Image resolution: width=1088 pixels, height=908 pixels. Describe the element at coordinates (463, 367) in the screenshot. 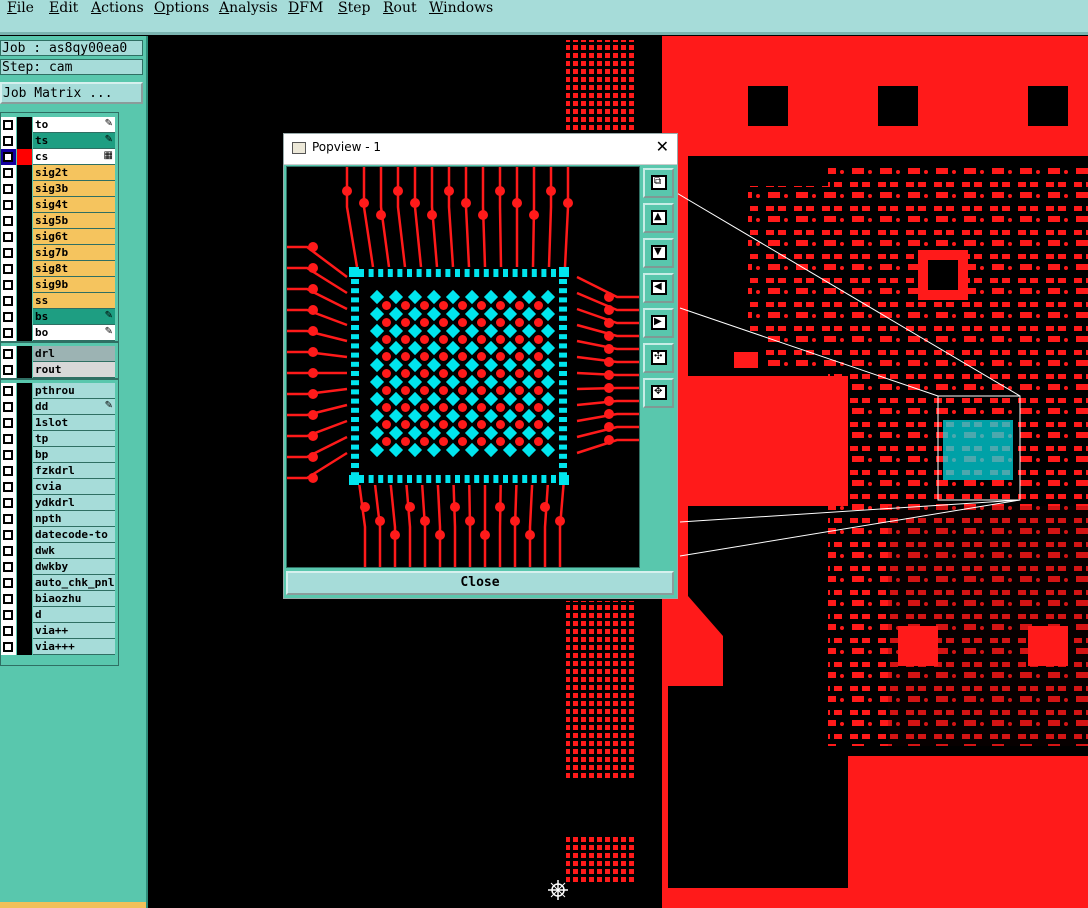

I see `popview-canvas` at that location.